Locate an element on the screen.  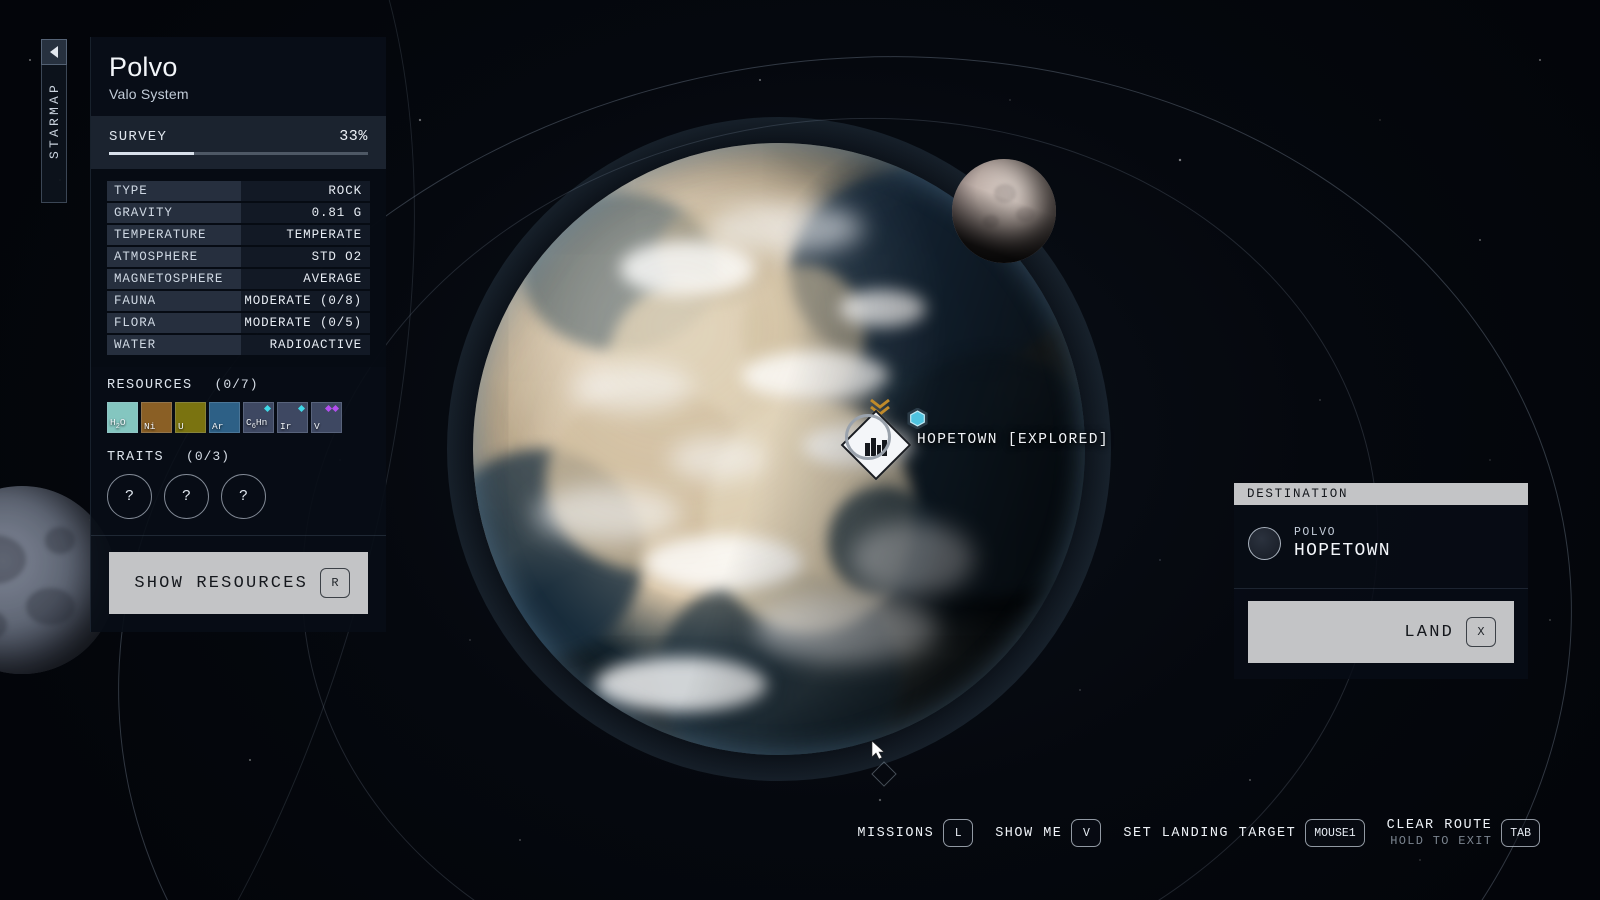
stat-key: FLORA is located at coordinates (174, 323).